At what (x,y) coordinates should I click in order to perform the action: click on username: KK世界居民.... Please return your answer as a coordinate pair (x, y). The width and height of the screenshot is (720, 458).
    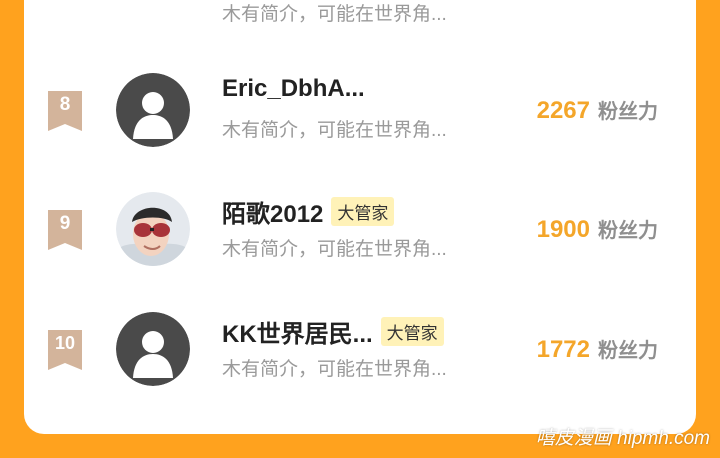
    Looking at the image, I should click on (297, 331).